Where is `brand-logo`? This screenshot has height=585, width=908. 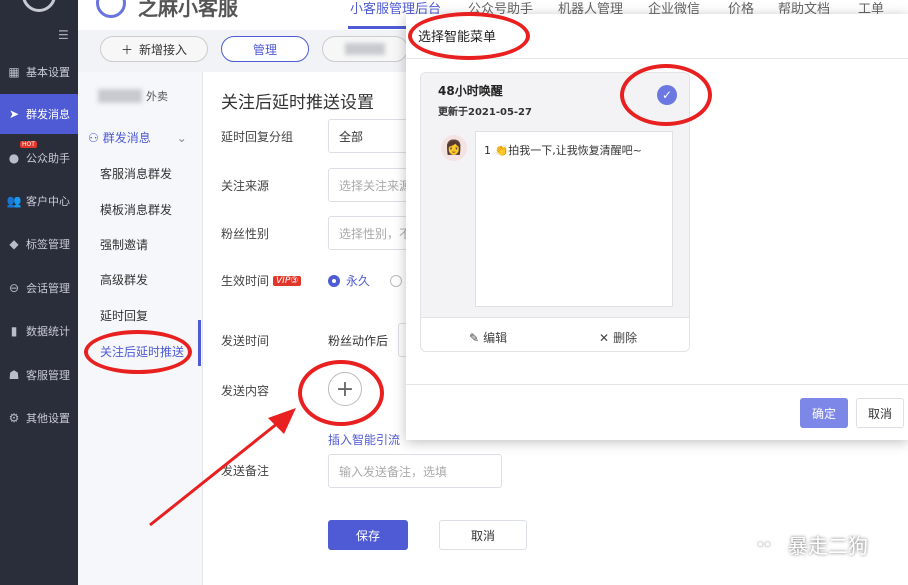
brand-logo is located at coordinates (111, 9).